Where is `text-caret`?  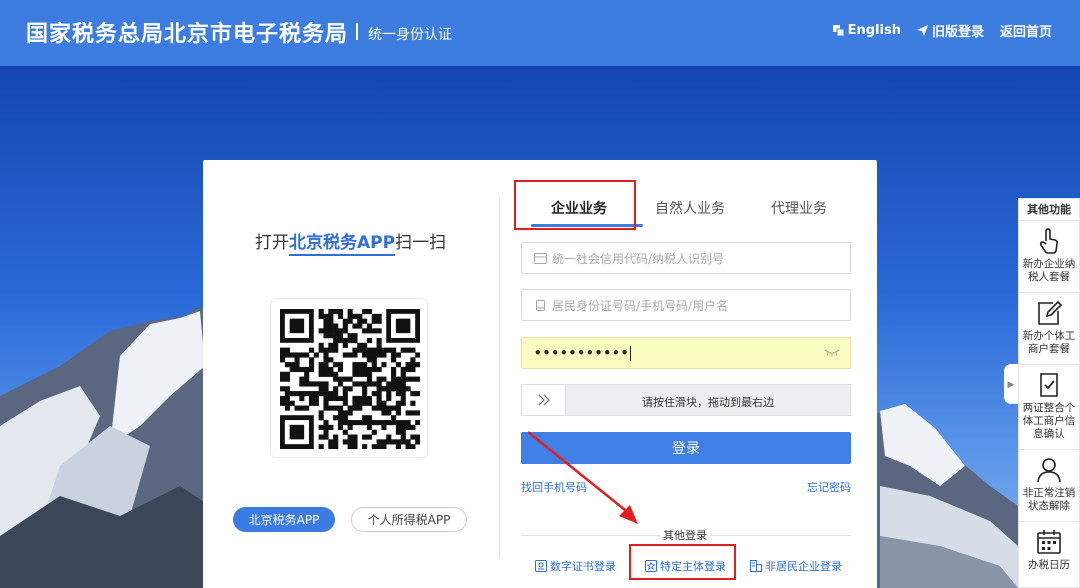
text-caret is located at coordinates (631, 353).